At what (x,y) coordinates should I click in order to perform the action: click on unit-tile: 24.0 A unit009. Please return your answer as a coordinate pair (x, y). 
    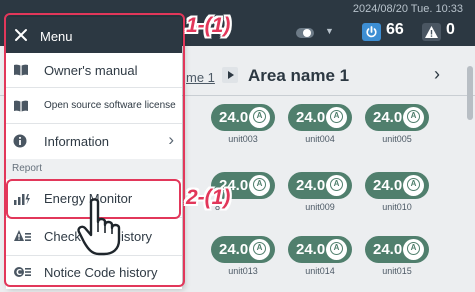
    Looking at the image, I should click on (320, 194).